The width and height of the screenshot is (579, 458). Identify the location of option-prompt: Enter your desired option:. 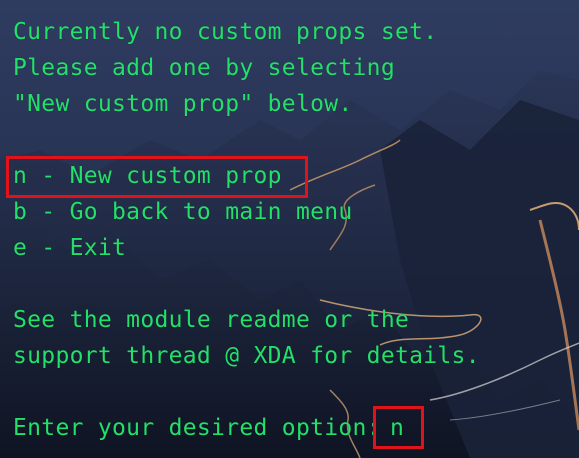
(204, 428).